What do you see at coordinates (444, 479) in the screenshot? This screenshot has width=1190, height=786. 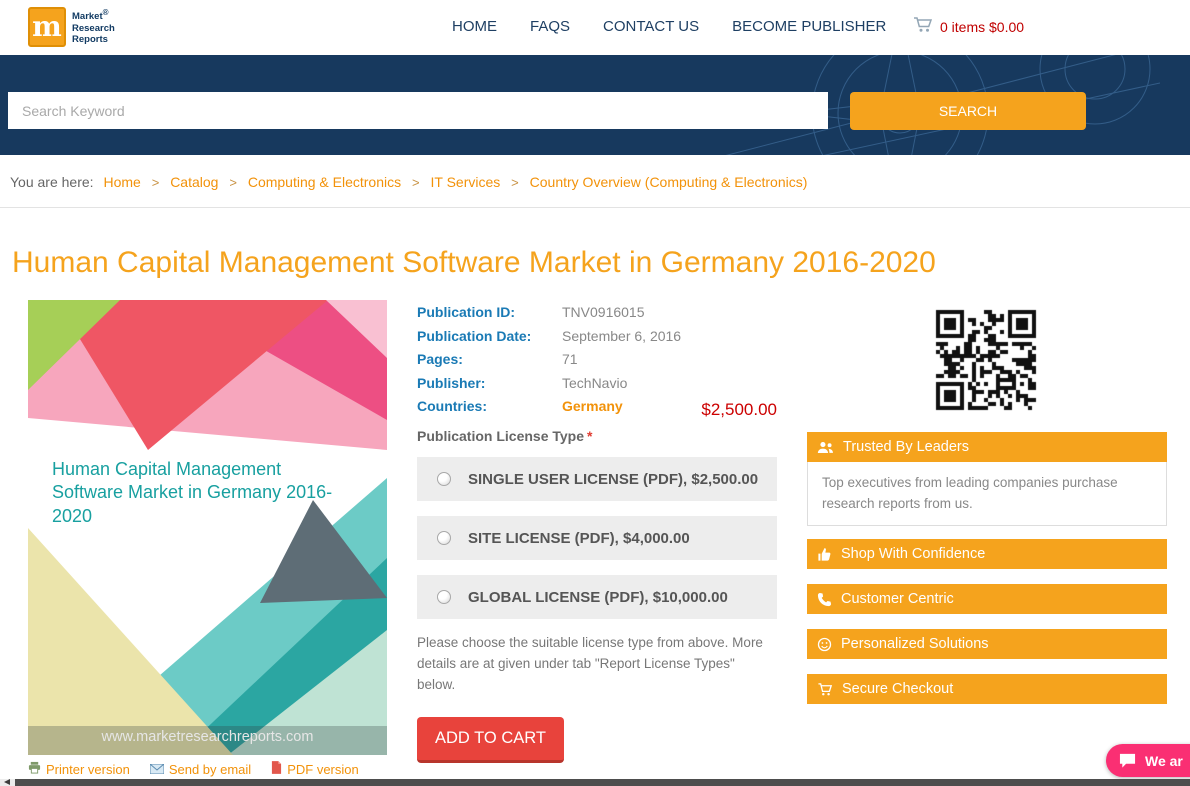 I see `radio-single-user` at bounding box center [444, 479].